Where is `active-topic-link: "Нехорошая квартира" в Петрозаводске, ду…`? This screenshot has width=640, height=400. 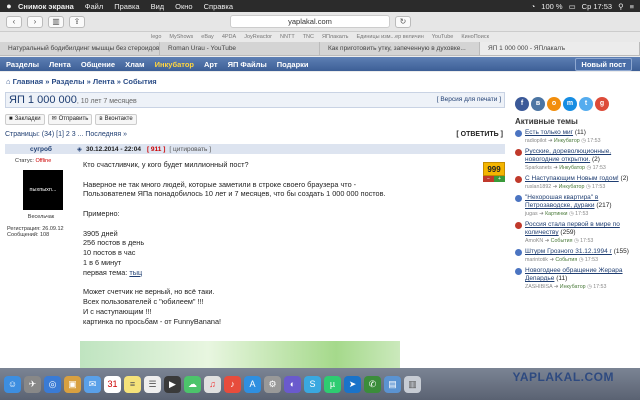
active-topic-link: "Нехорошая квартира" в Петрозаводске, ду… is located at coordinates (561, 201).